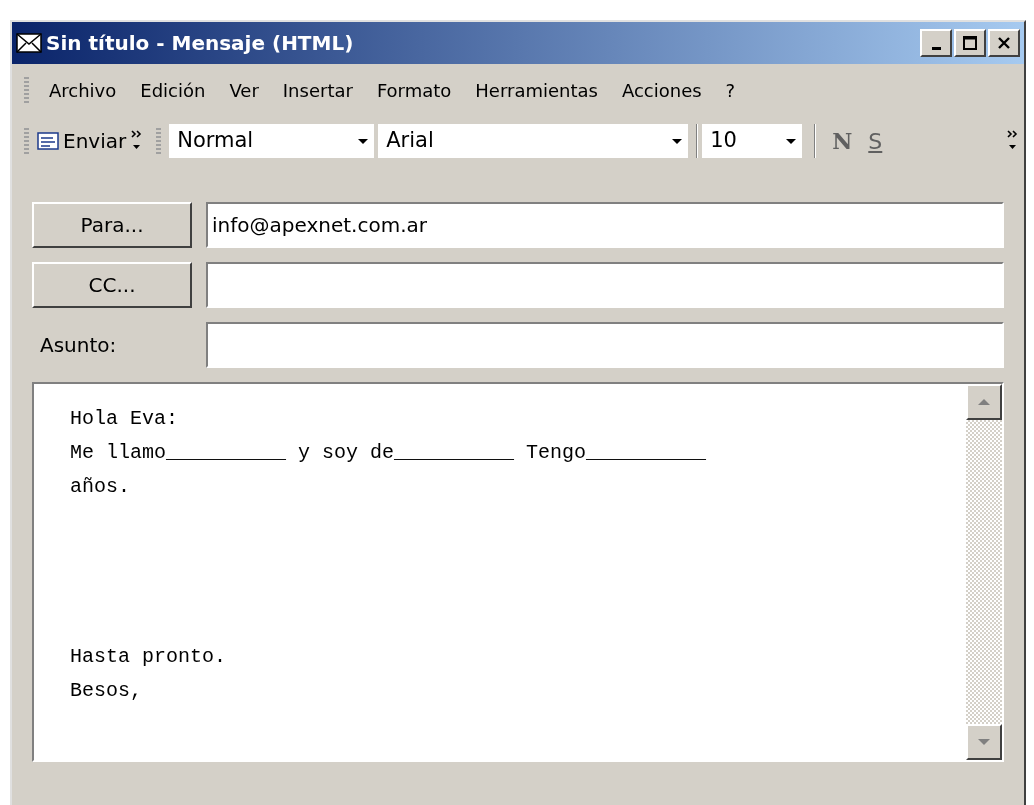 The width and height of the screenshot is (1034, 805). Describe the element at coordinates (984, 572) in the screenshot. I see `scrollbar` at that location.